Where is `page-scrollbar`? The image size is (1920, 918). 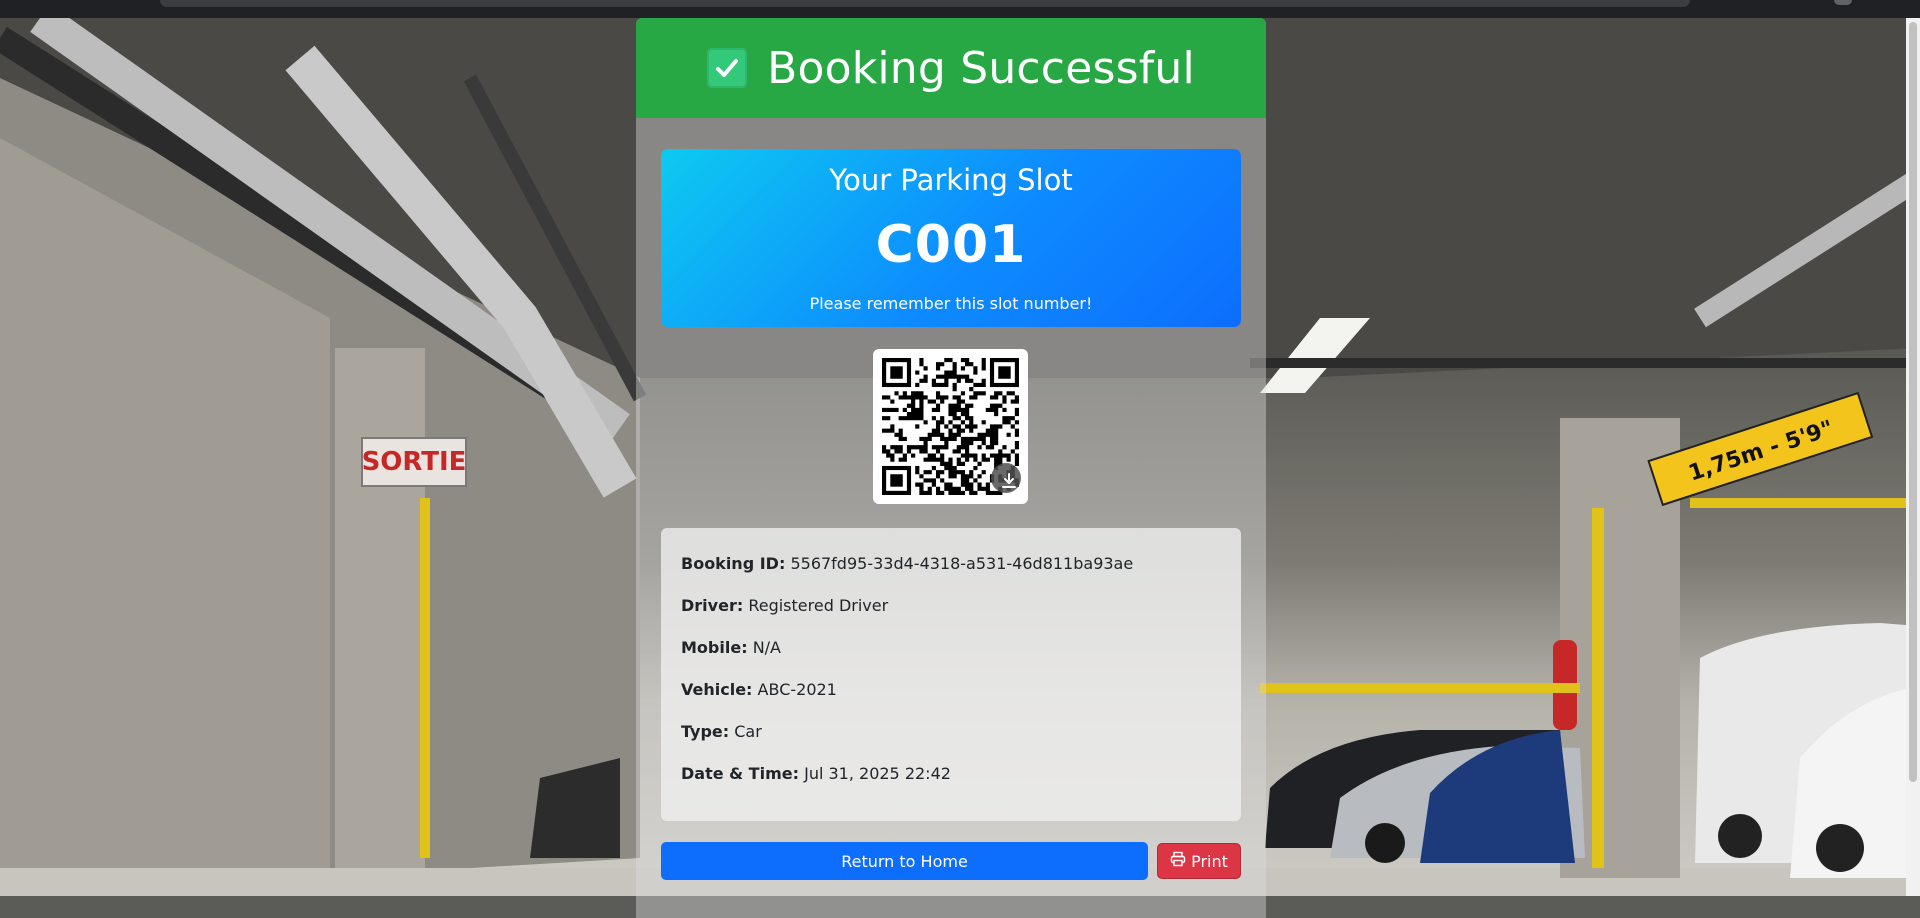
page-scrollbar is located at coordinates (1913, 457).